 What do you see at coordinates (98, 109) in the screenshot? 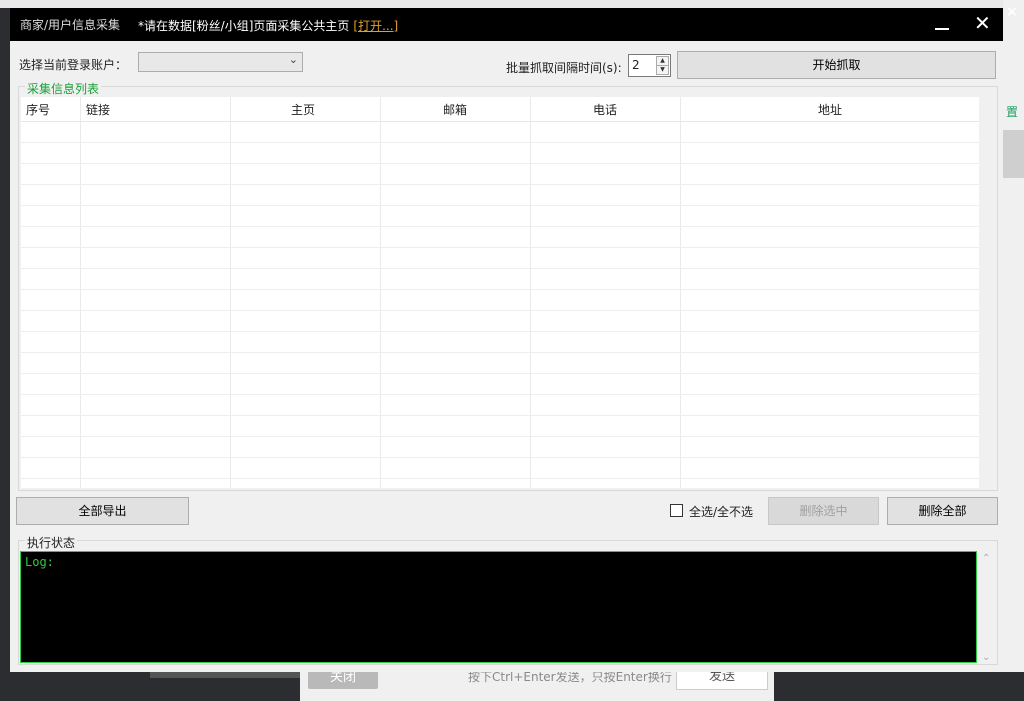
I see `col-header-link: 链接` at bounding box center [98, 109].